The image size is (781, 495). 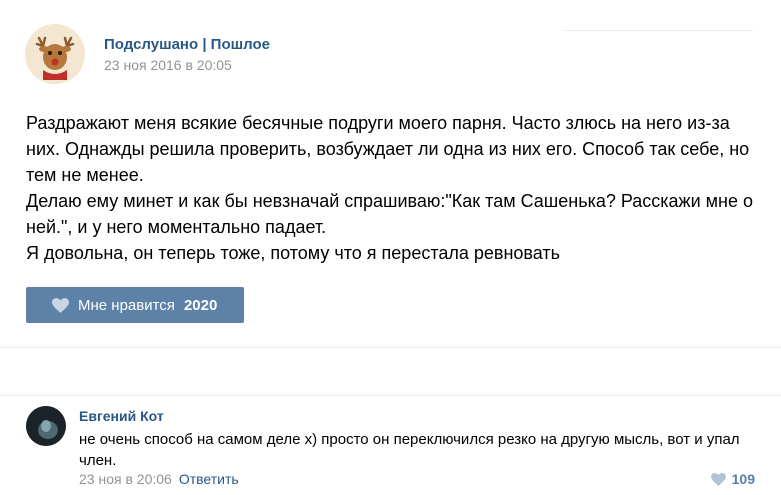 What do you see at coordinates (743, 479) in the screenshot?
I see `comment-like-count: 109` at bounding box center [743, 479].